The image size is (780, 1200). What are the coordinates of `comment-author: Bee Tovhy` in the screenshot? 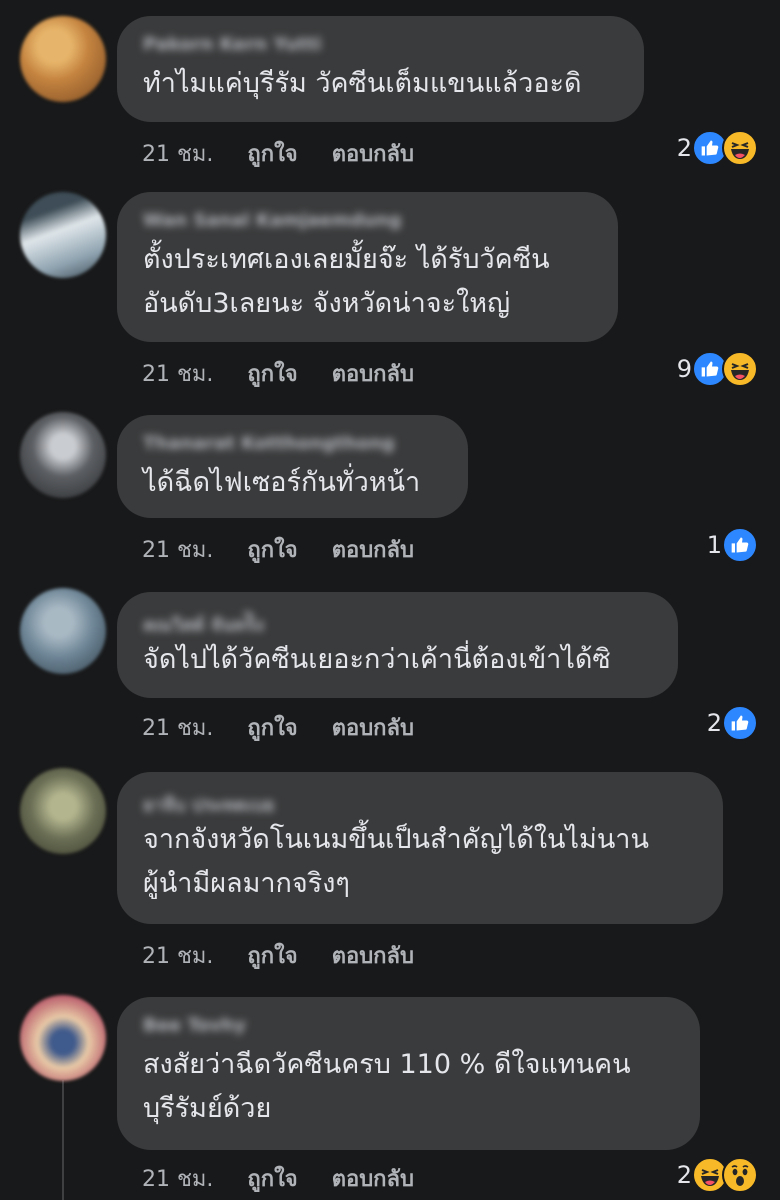 It's located at (408, 1026).